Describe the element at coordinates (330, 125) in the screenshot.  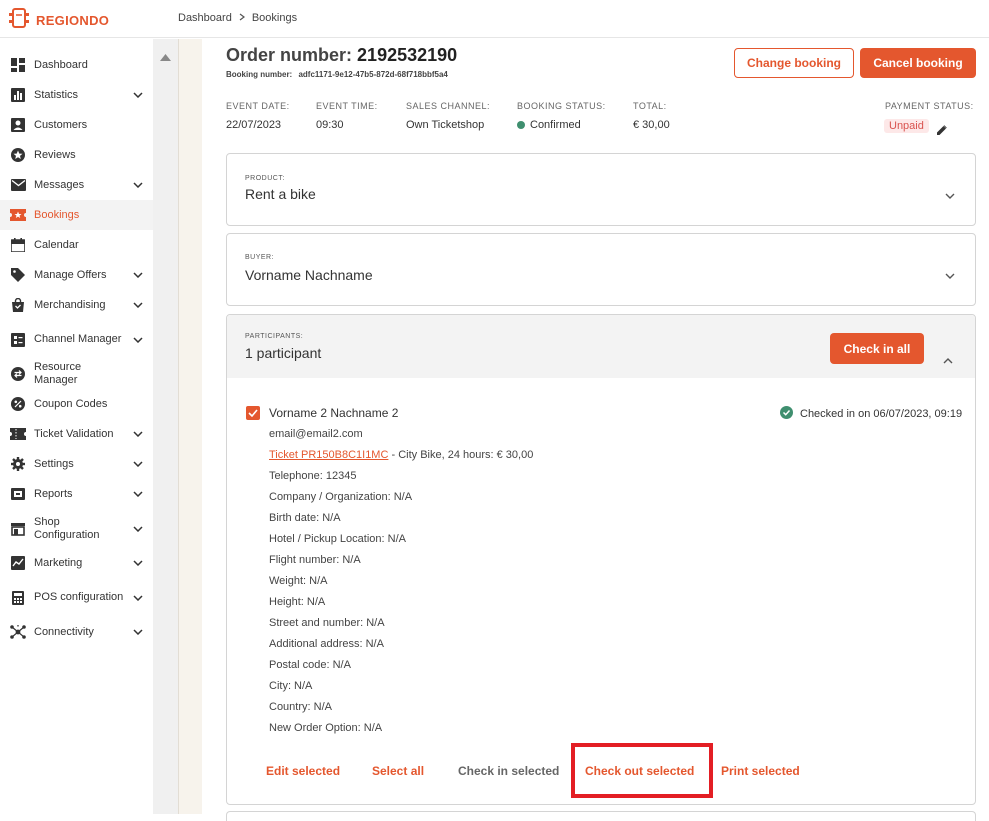
I see `event-time: 09:30` at that location.